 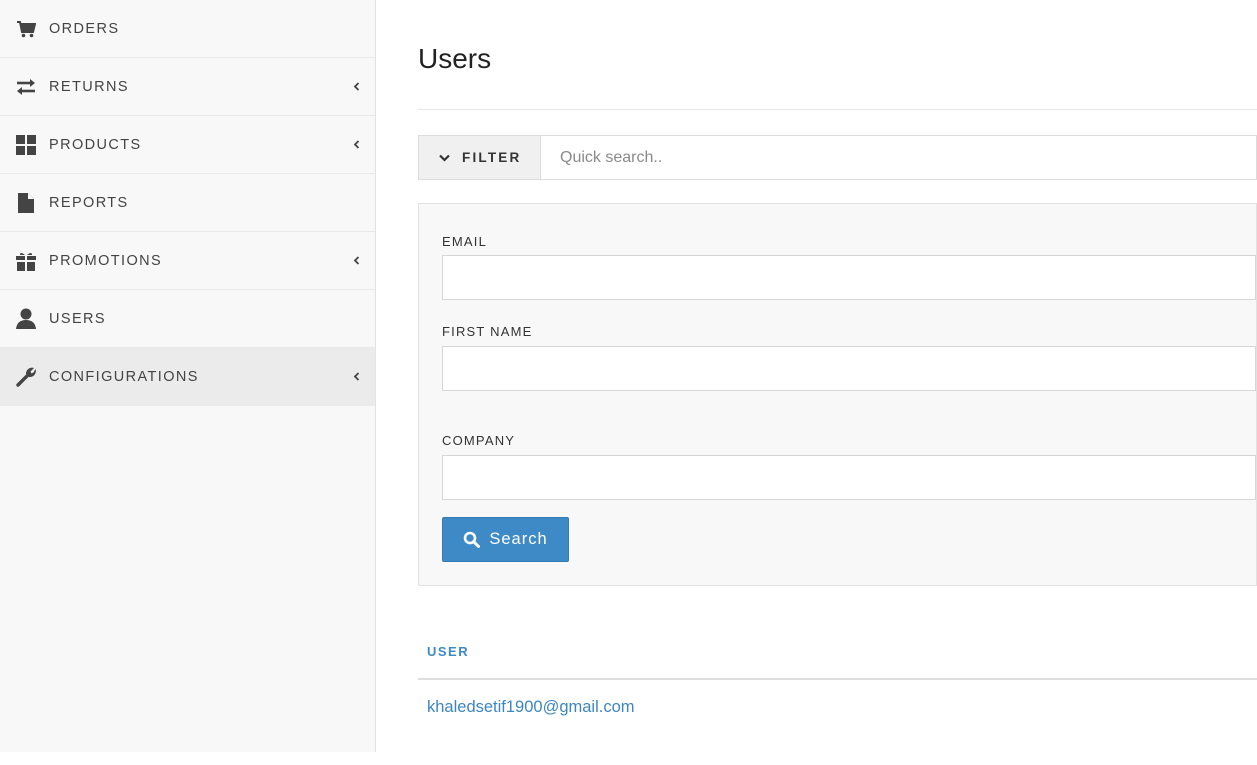 I want to click on sidebar-item-label: CONFIGURATIONS, so click(x=124, y=376).